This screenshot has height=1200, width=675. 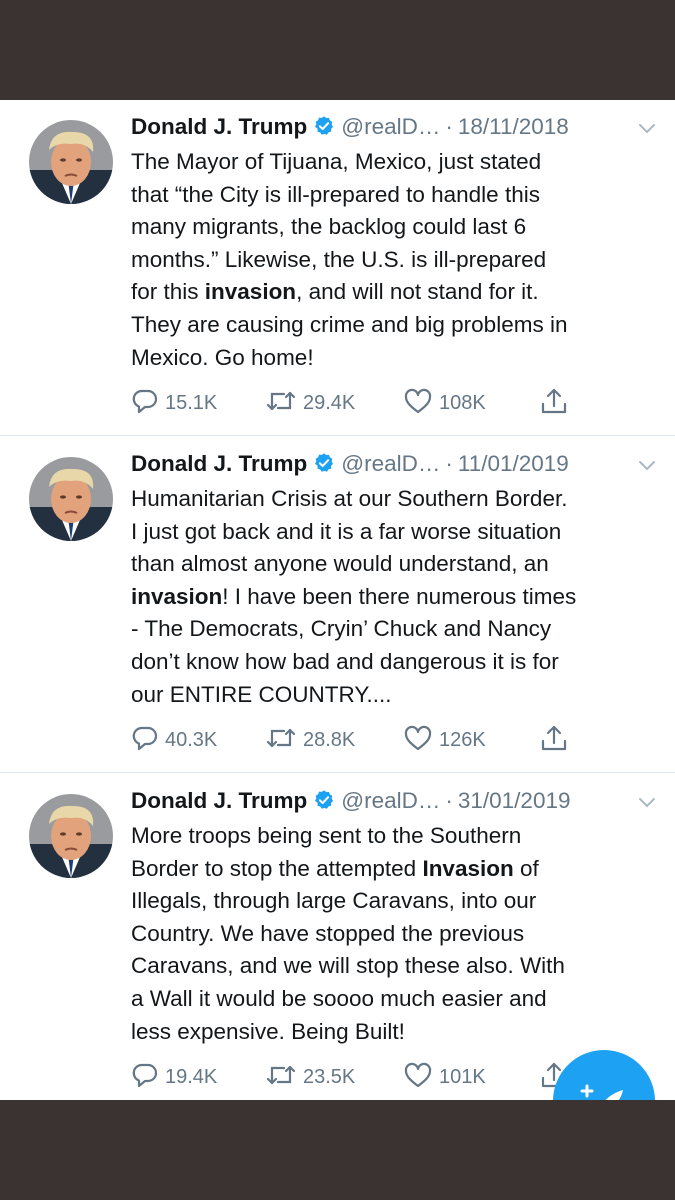 What do you see at coordinates (513, 126) in the screenshot?
I see `tweet-date: 18/11/2018` at bounding box center [513, 126].